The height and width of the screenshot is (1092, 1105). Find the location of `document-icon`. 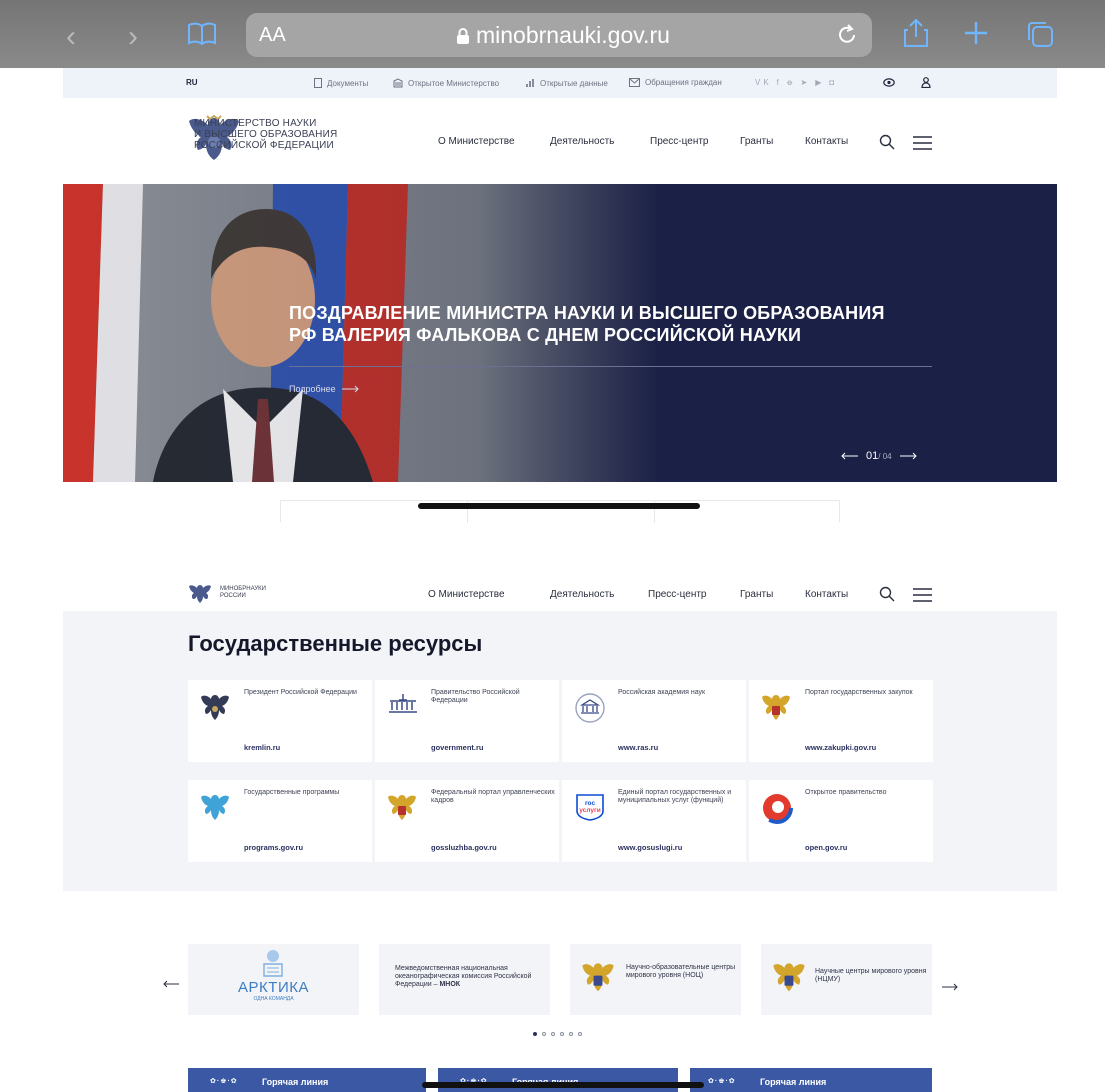

document-icon is located at coordinates (318, 83).